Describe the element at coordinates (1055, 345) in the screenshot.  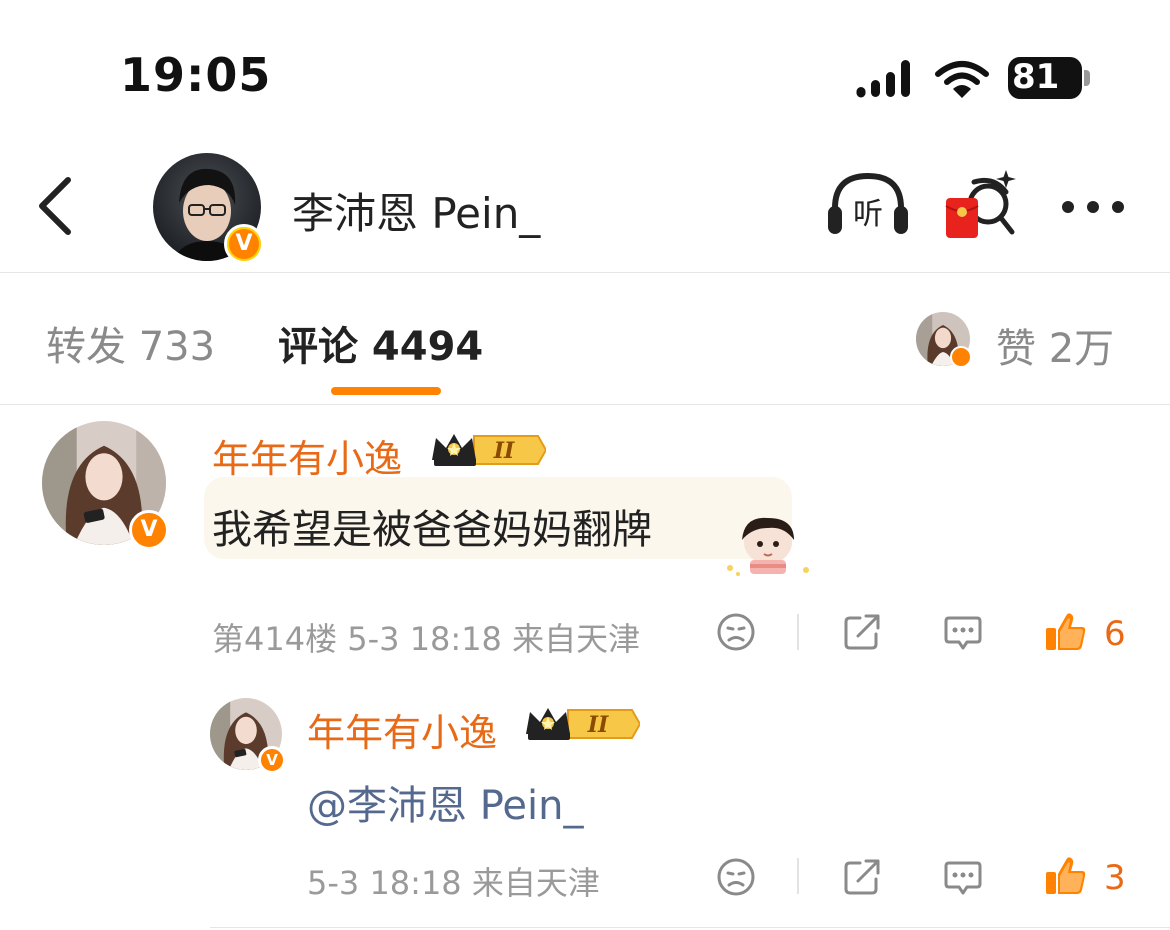
I see `tab-likes: 赞 2万` at that location.